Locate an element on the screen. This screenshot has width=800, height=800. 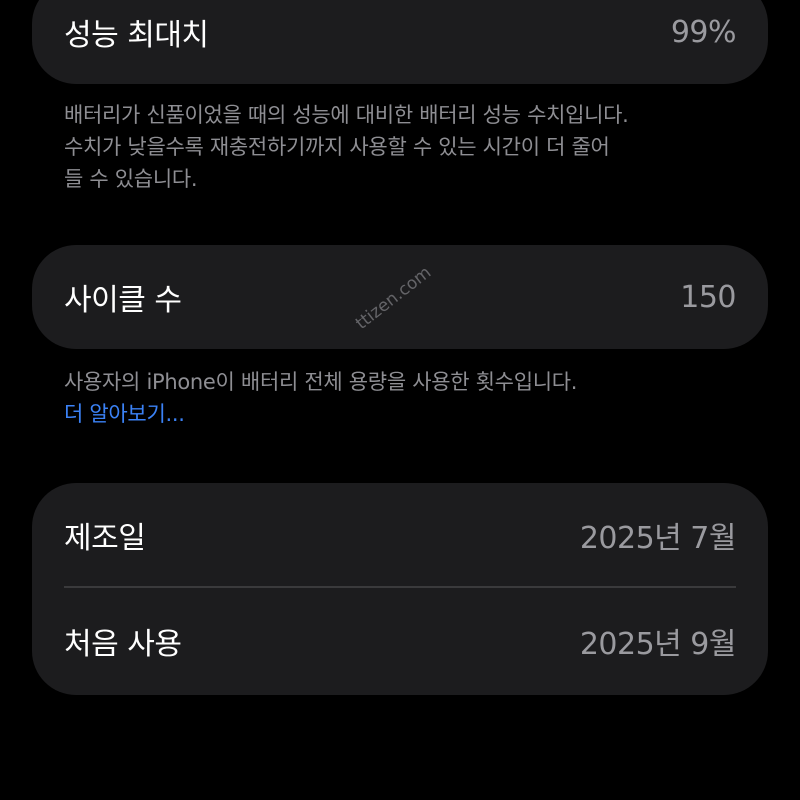
description-line: 사용자의 iPhone이 배터리 전체 용량을 사용한 횟수입니다. is located at coordinates (321, 382).